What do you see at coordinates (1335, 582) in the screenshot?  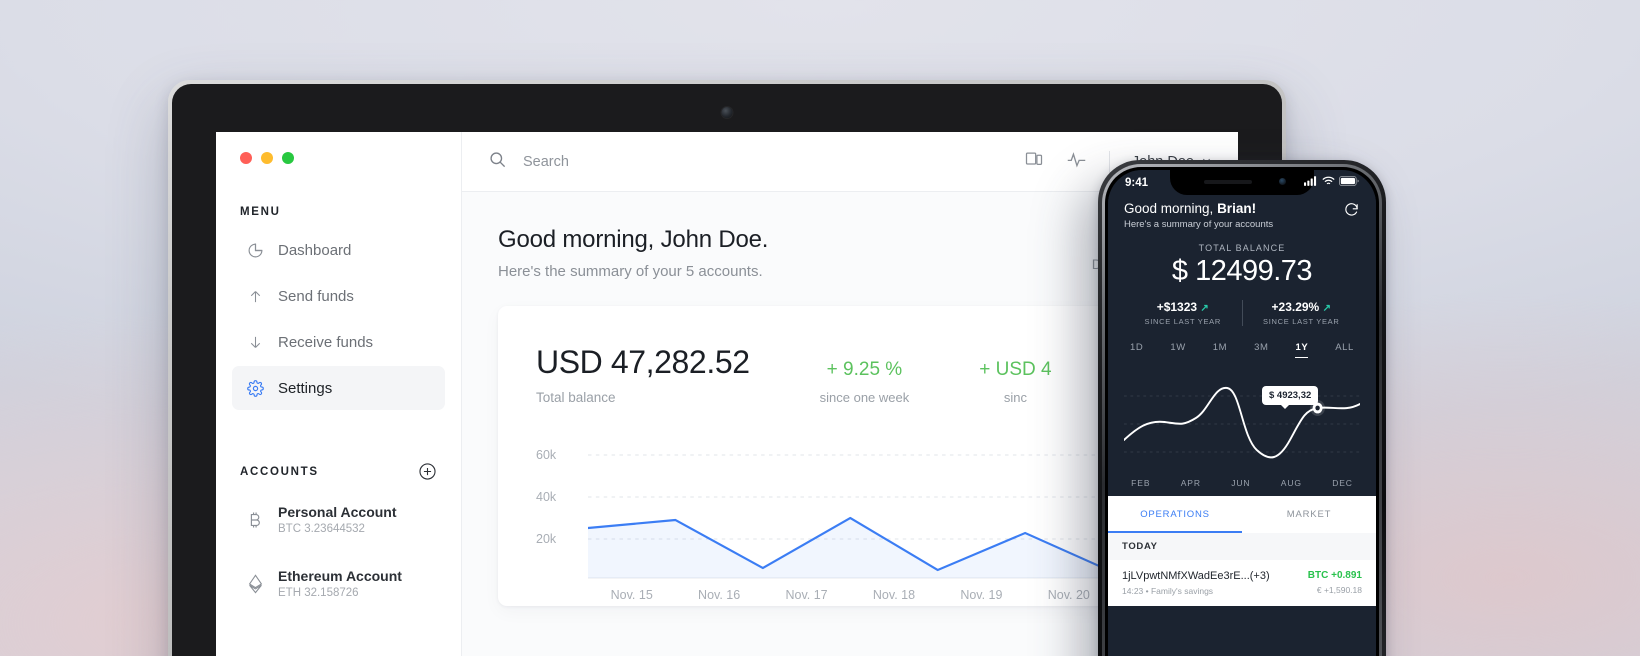 I see `transaction-amounts: BTC +0.891 € +1,590.18` at bounding box center [1335, 582].